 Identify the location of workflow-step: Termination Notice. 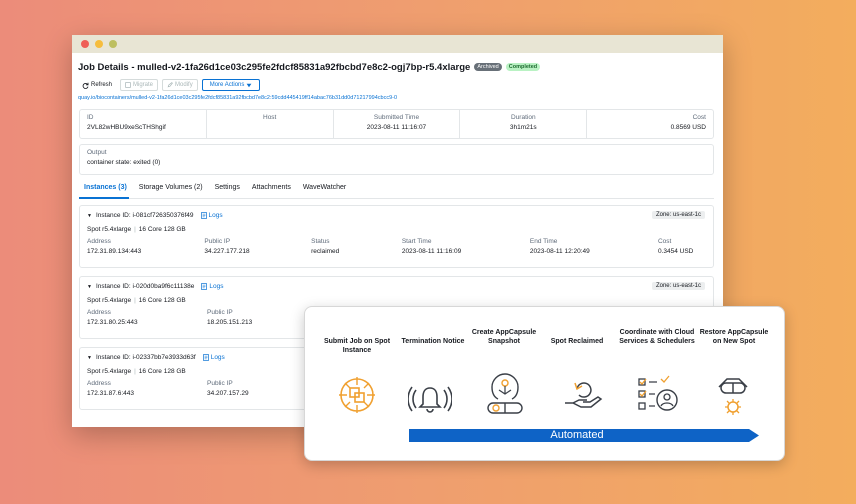
(433, 342).